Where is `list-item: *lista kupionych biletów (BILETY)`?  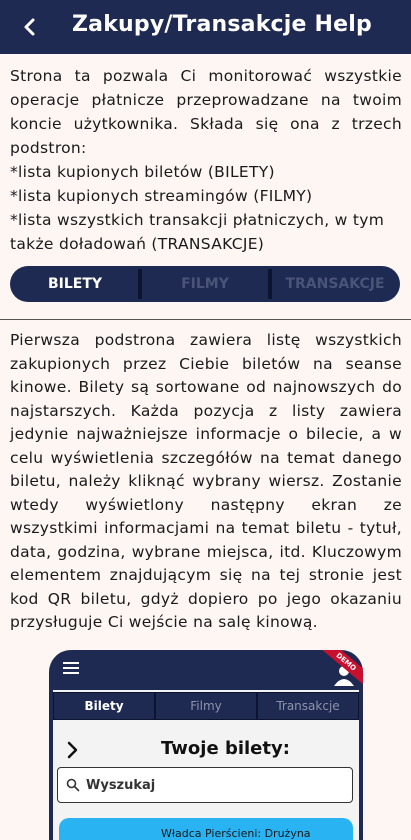
list-item: *lista kupionych biletów (BILETY) is located at coordinates (142, 172).